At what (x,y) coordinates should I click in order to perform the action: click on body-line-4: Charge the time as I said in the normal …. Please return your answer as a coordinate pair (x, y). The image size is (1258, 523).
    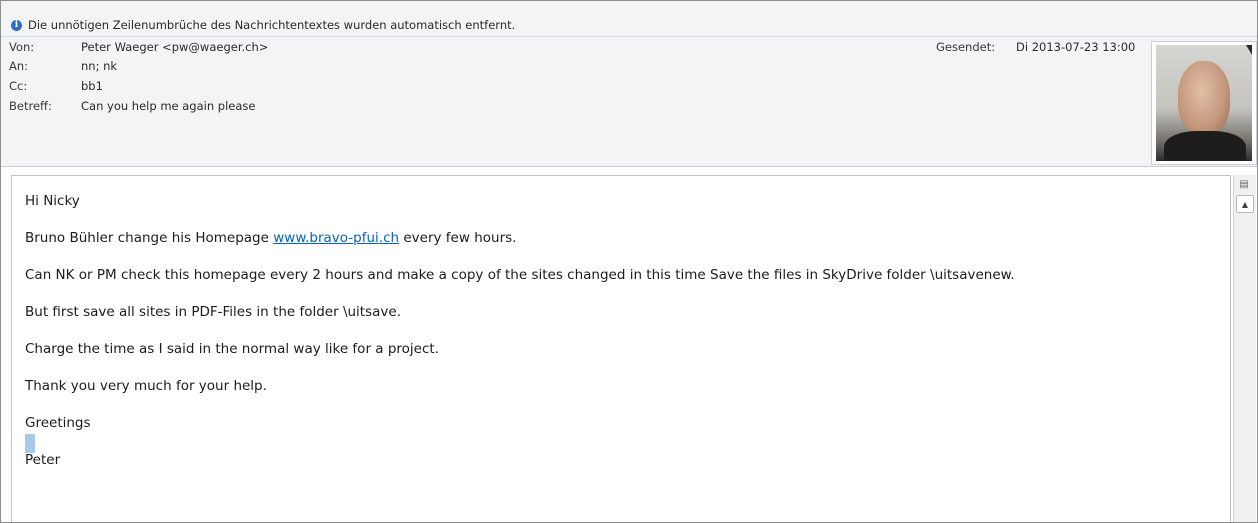
    Looking at the image, I should click on (232, 349).